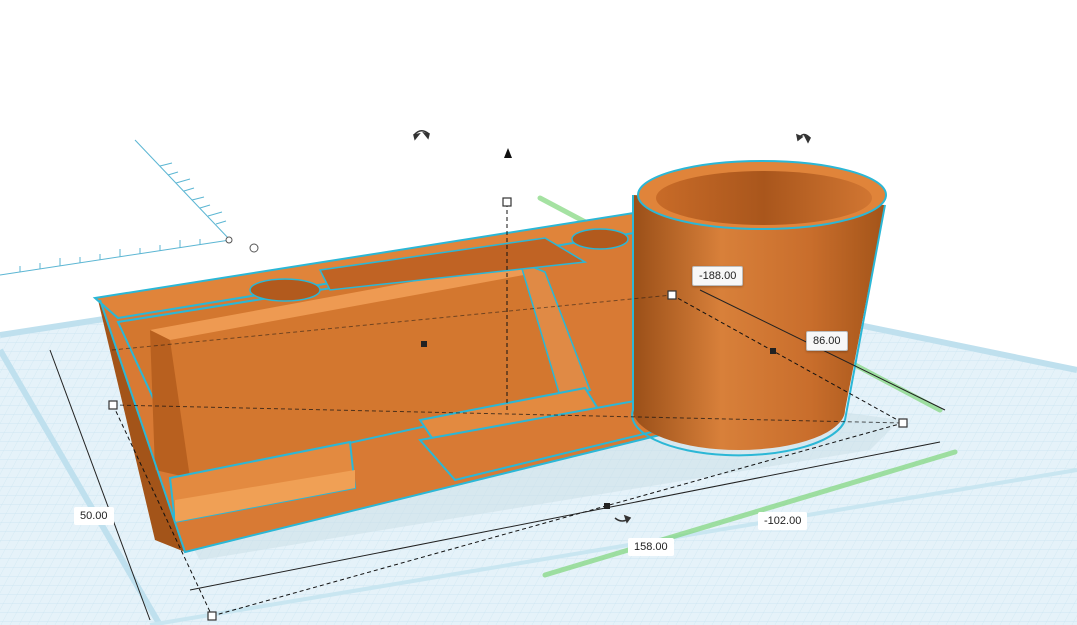 The image size is (1077, 625). What do you see at coordinates (116, 207) in the screenshot?
I see `ruler` at bounding box center [116, 207].